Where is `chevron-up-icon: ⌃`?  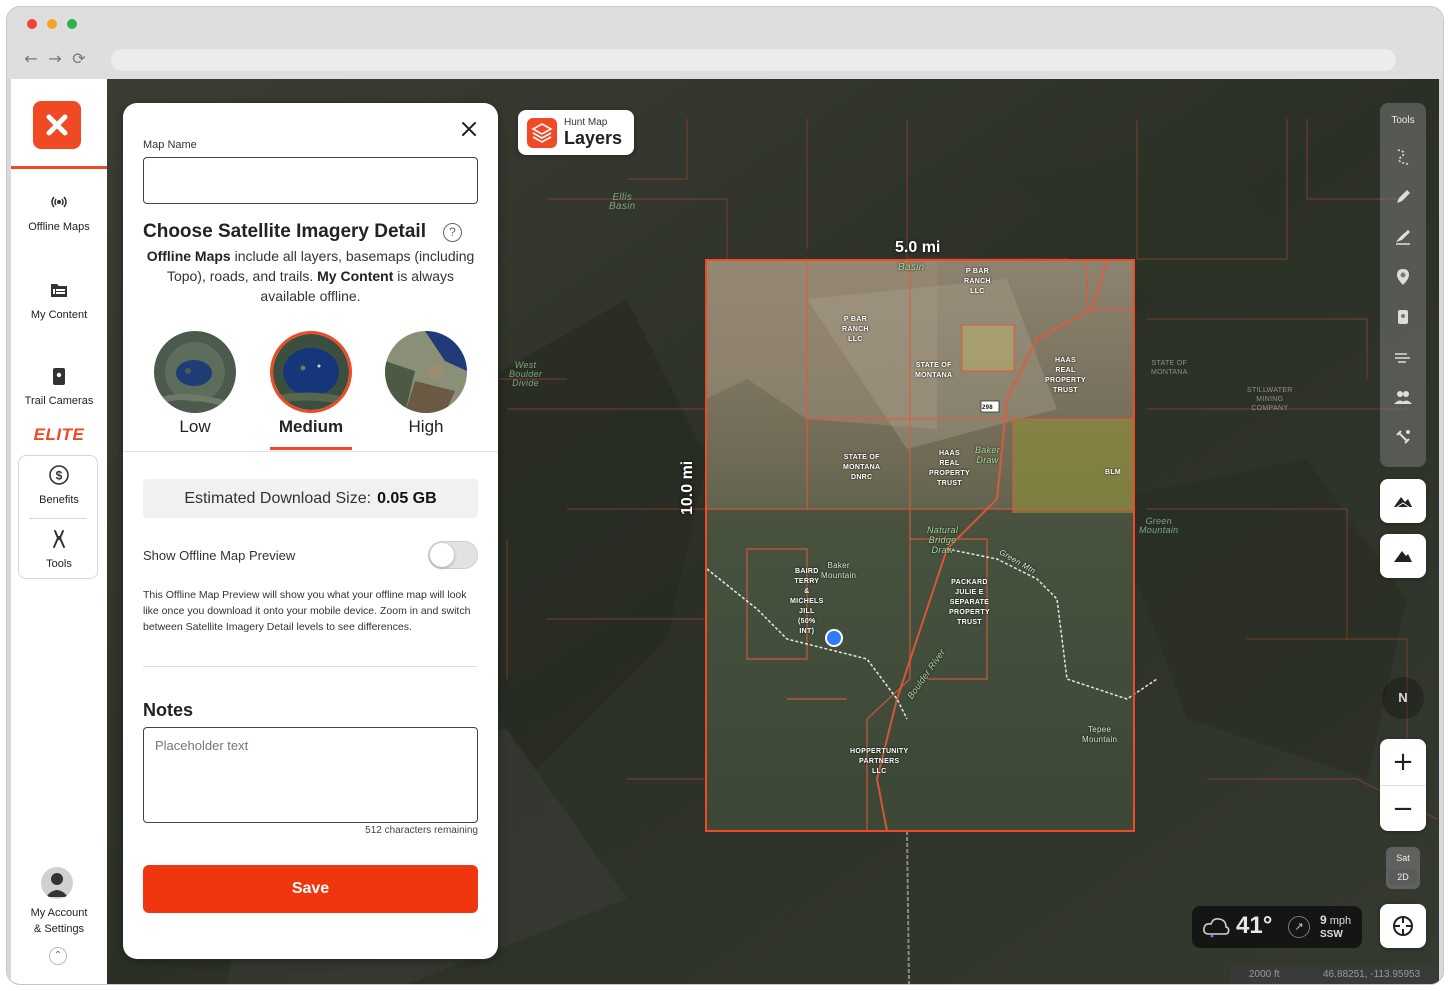
chevron-up-icon: ⌃ is located at coordinates (58, 956).